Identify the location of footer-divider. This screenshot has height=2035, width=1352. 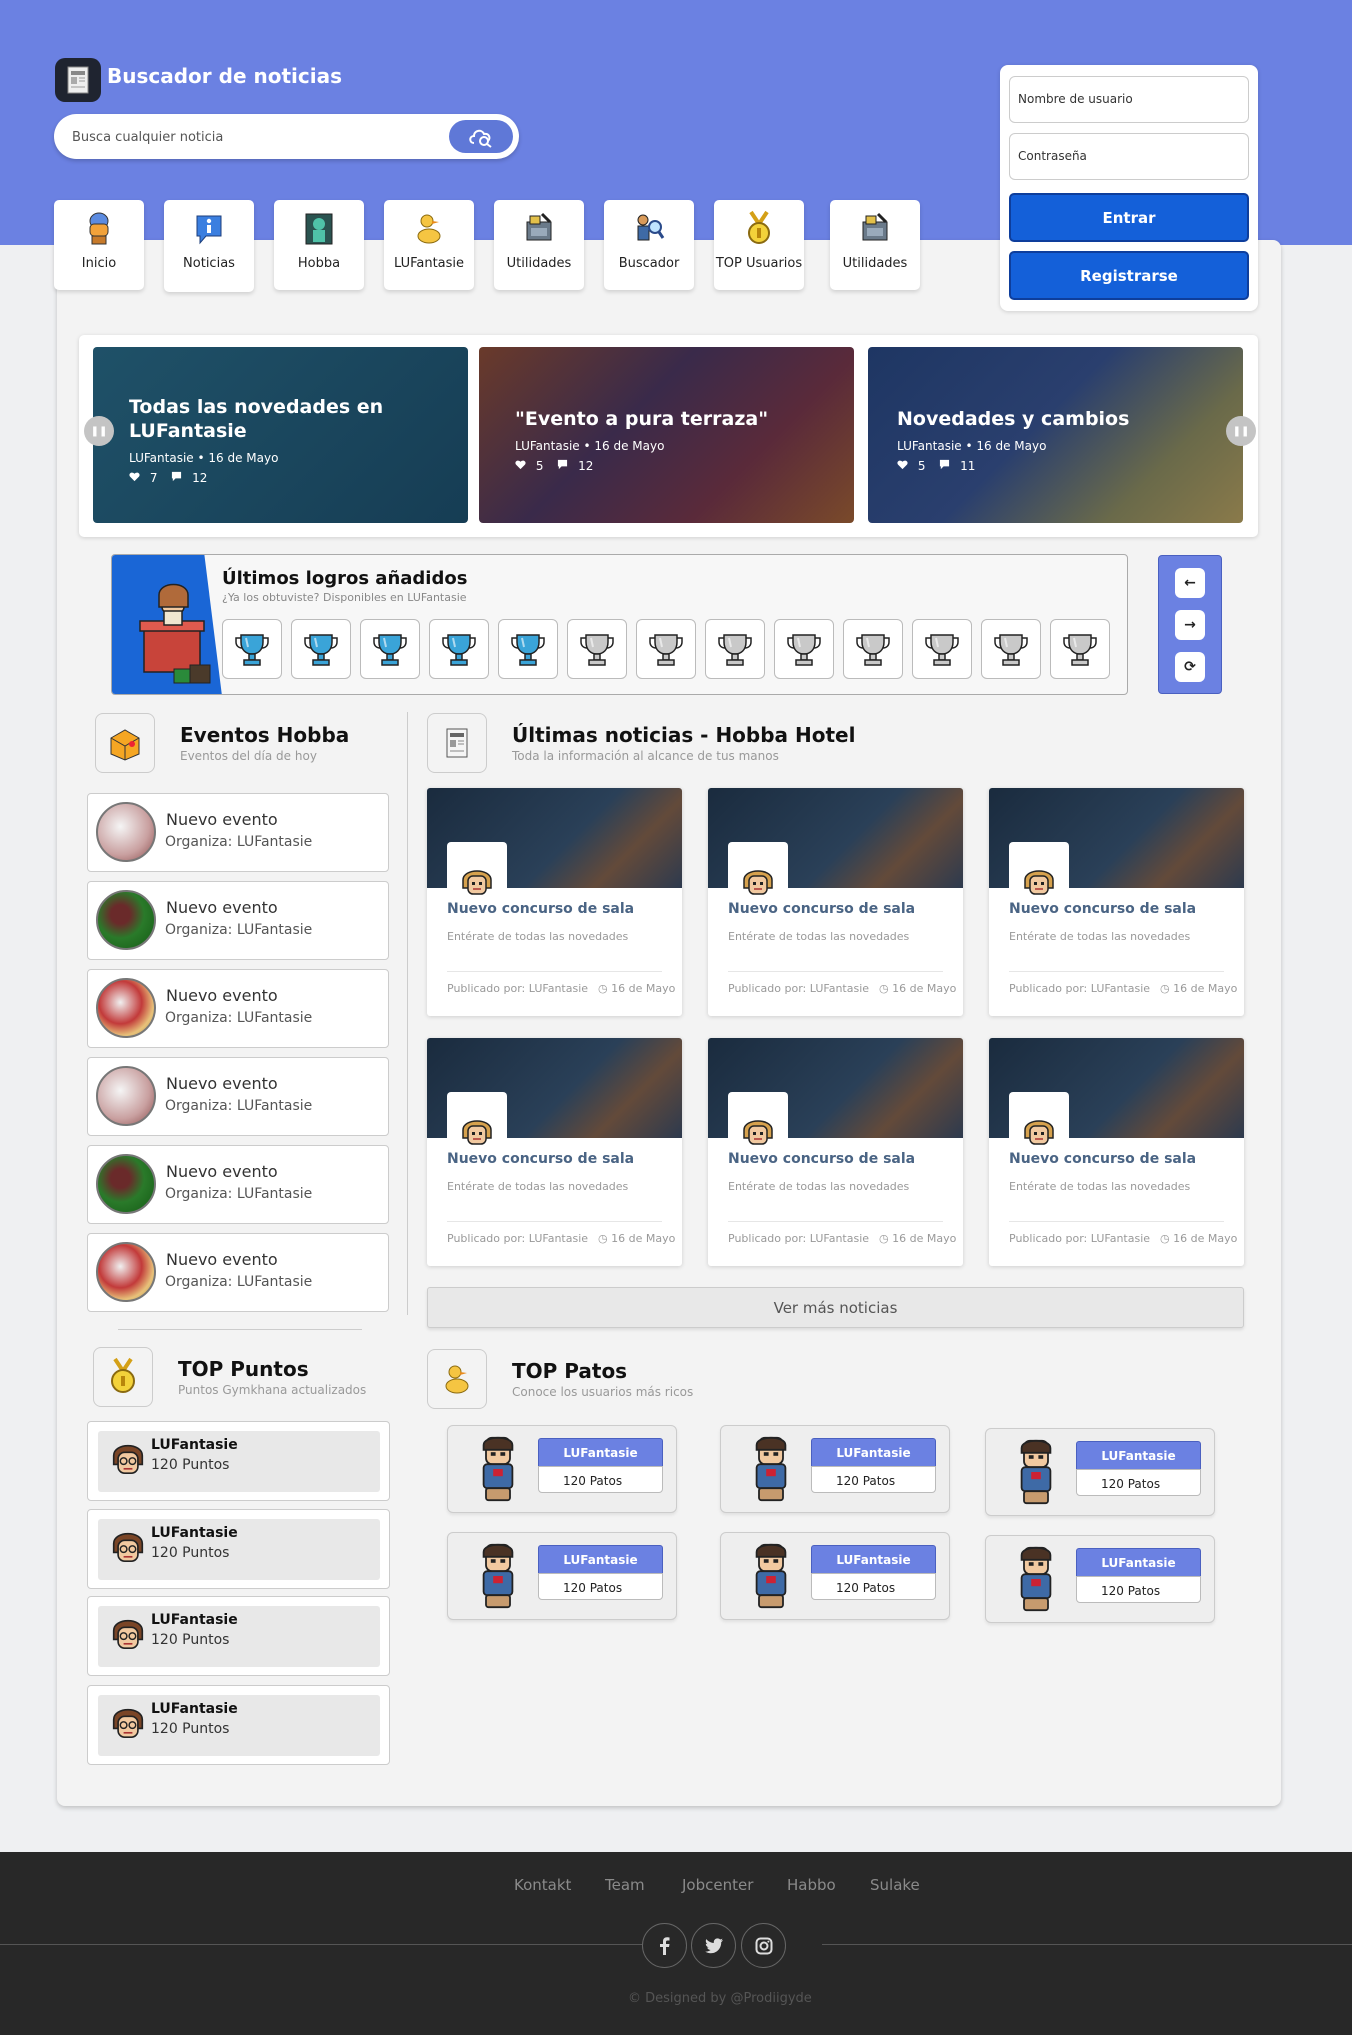
(321, 1944).